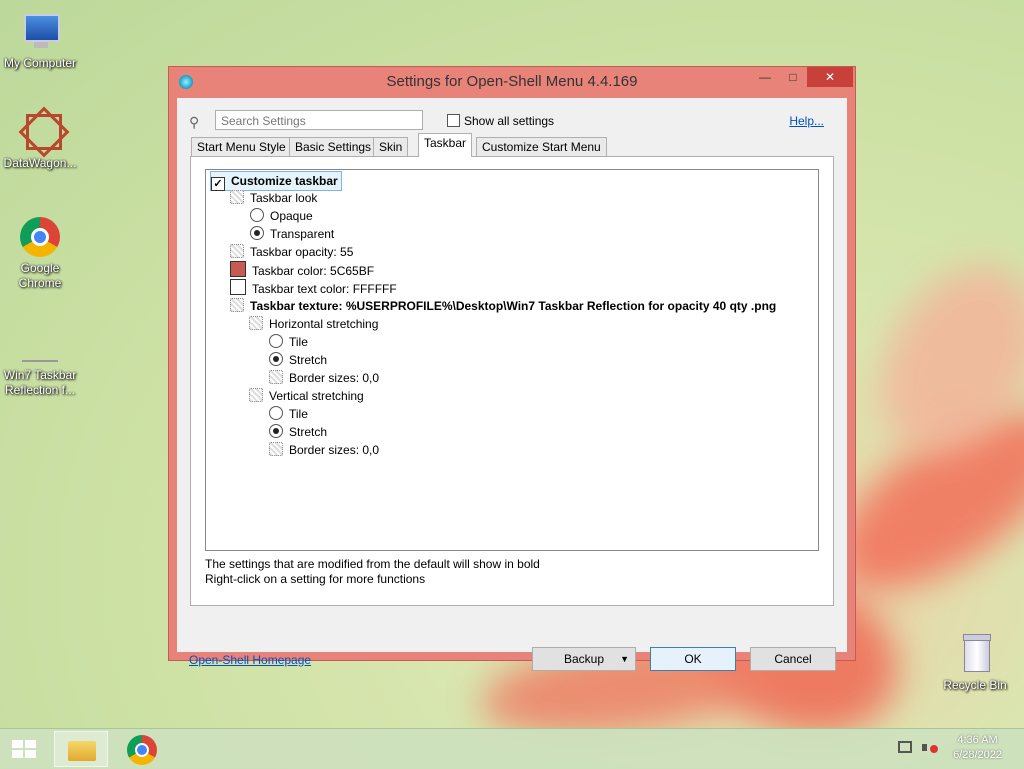  I want to click on radio-transparent: Transparent, so click(292, 234).